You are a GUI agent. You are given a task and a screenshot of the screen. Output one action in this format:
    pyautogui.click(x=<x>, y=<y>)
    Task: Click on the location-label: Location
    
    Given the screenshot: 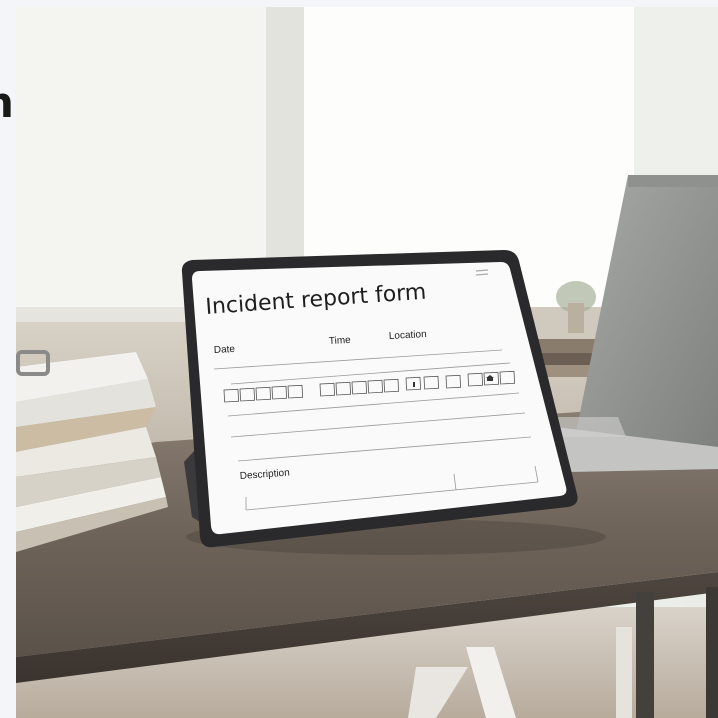 What is the action you would take?
    pyautogui.click(x=408, y=335)
    